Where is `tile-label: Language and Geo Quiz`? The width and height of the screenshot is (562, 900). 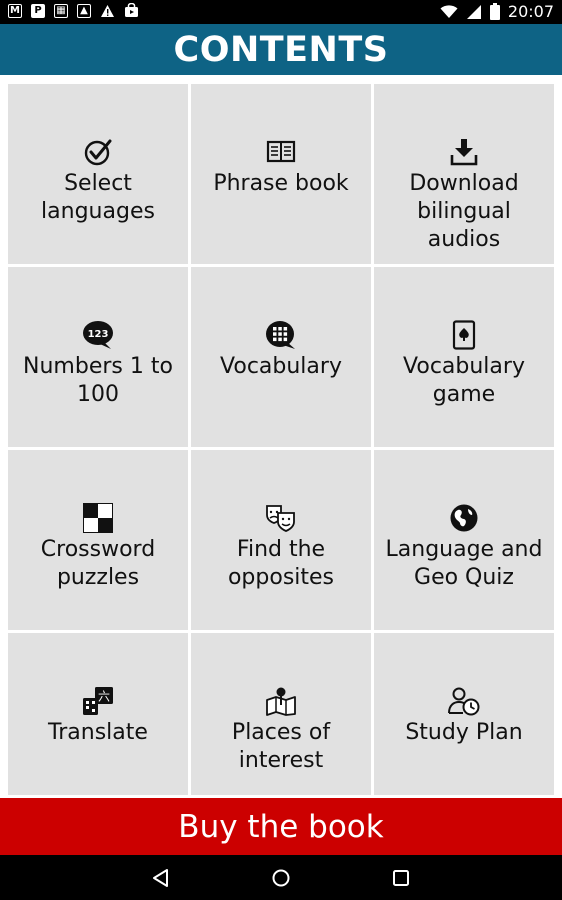 tile-label: Language and Geo Quiz is located at coordinates (464, 563).